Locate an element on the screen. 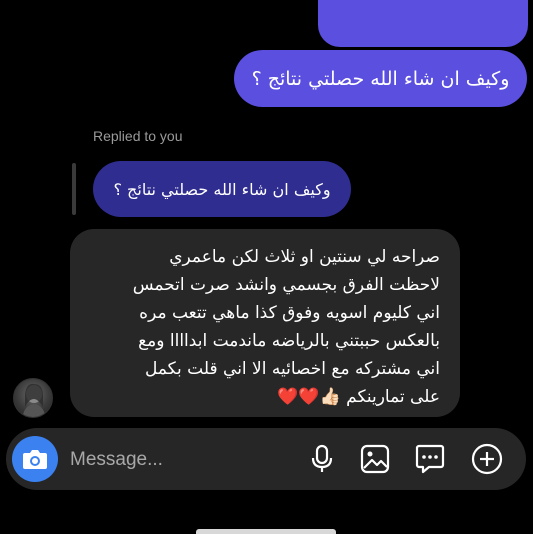  received-message-line: اني كليوم اسويه وفوق كذا ماهي تتعب مره is located at coordinates (289, 313).